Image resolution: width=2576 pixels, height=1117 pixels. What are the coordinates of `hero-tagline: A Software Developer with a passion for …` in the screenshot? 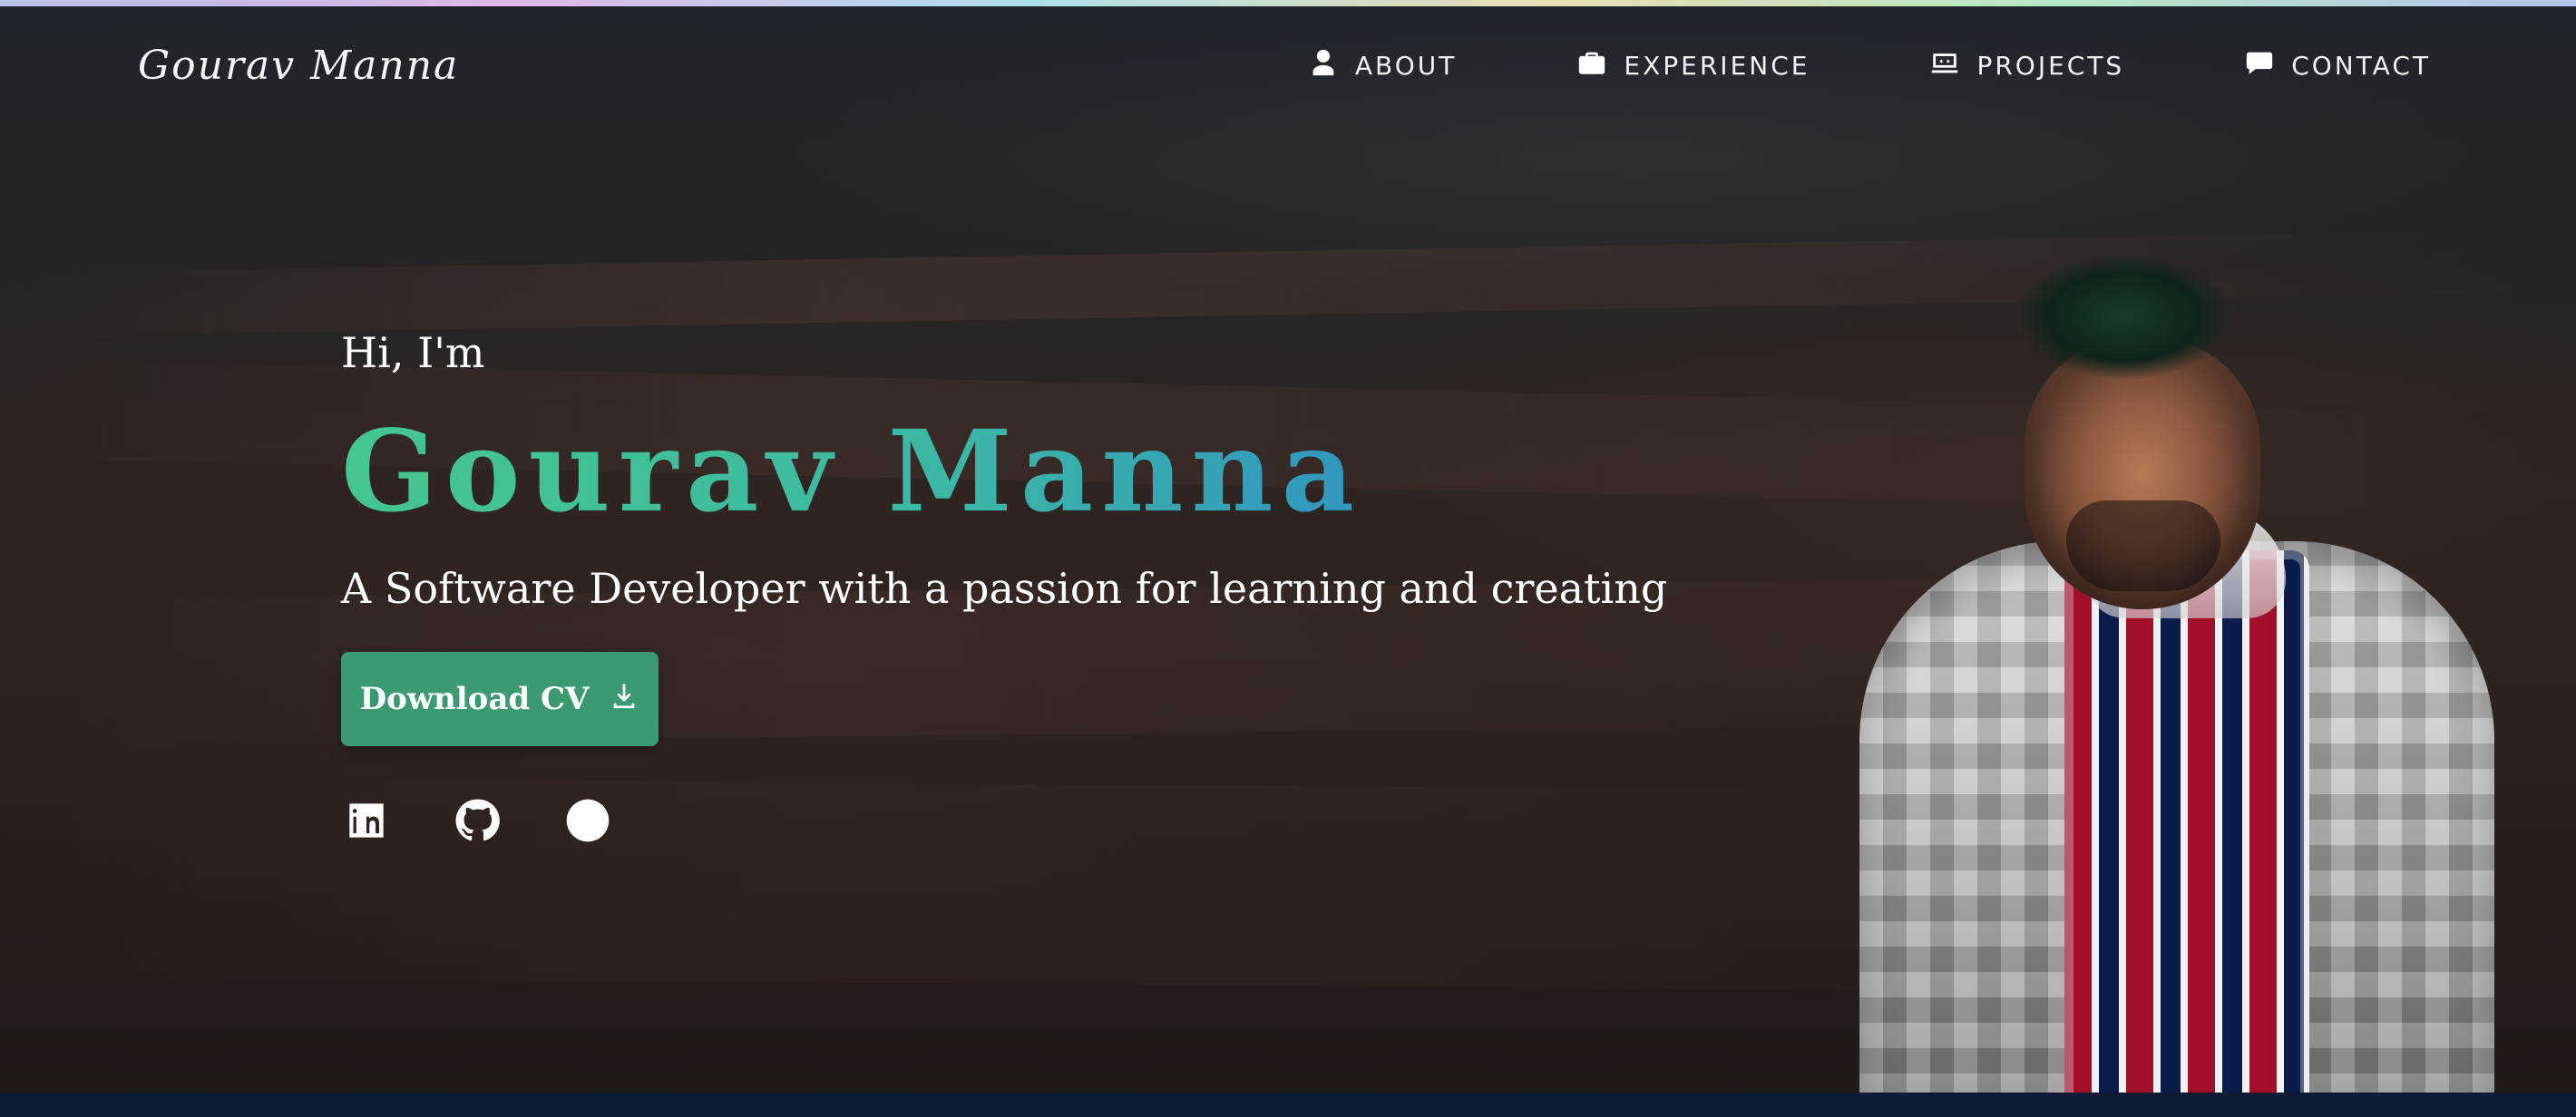 It's located at (1004, 589).